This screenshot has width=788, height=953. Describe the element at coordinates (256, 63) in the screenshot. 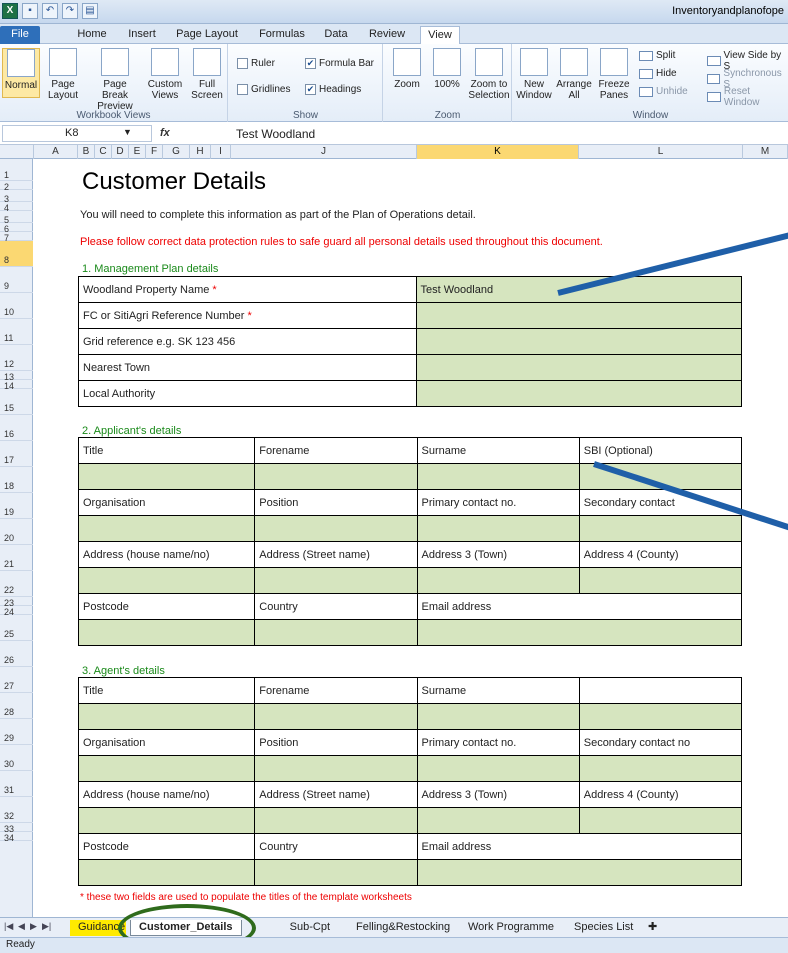

I see `ruler-checkbox: Ruler` at that location.